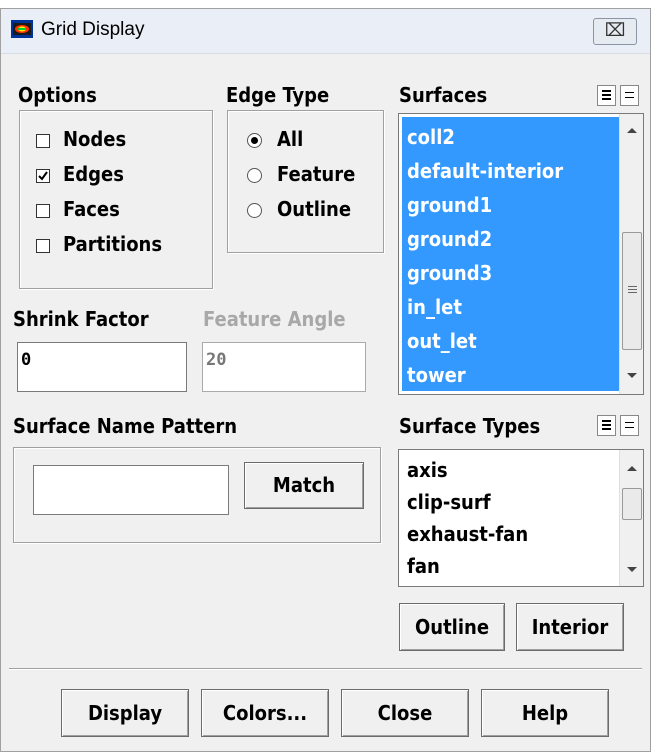  I want to click on edges-label: Edges, so click(93, 174).